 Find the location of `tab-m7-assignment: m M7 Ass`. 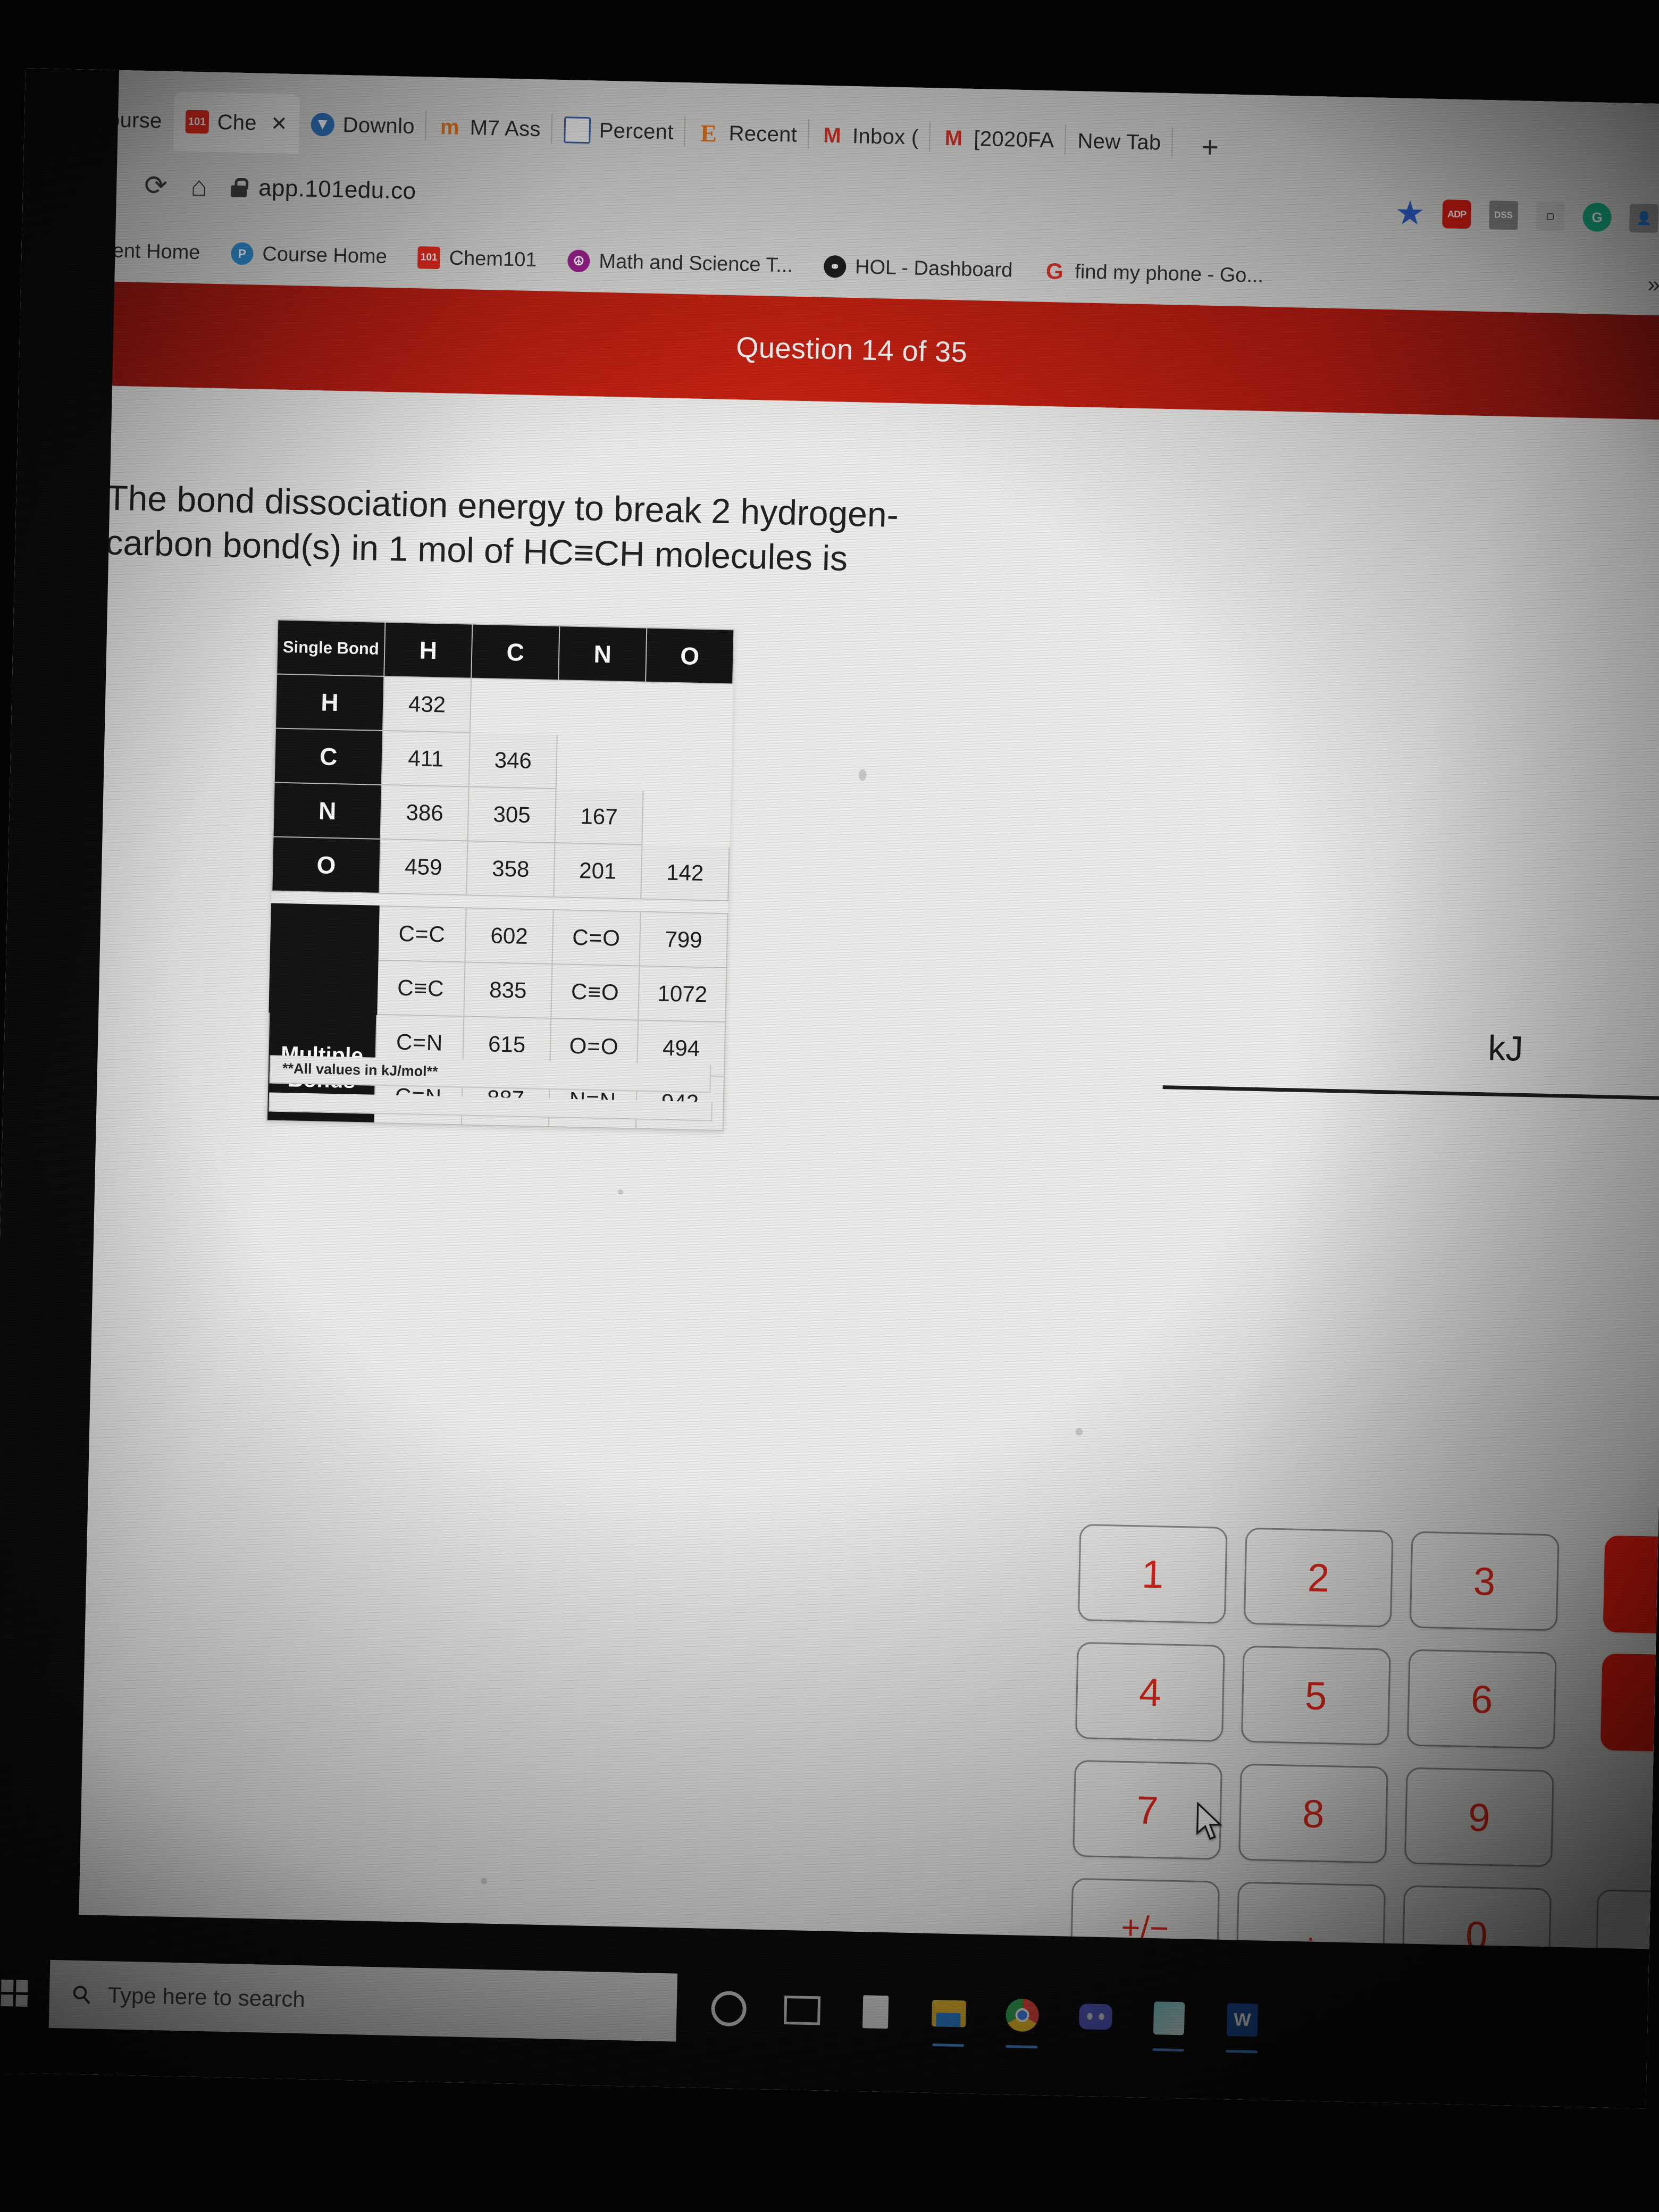

tab-m7-assignment: m M7 Ass is located at coordinates (489, 128).